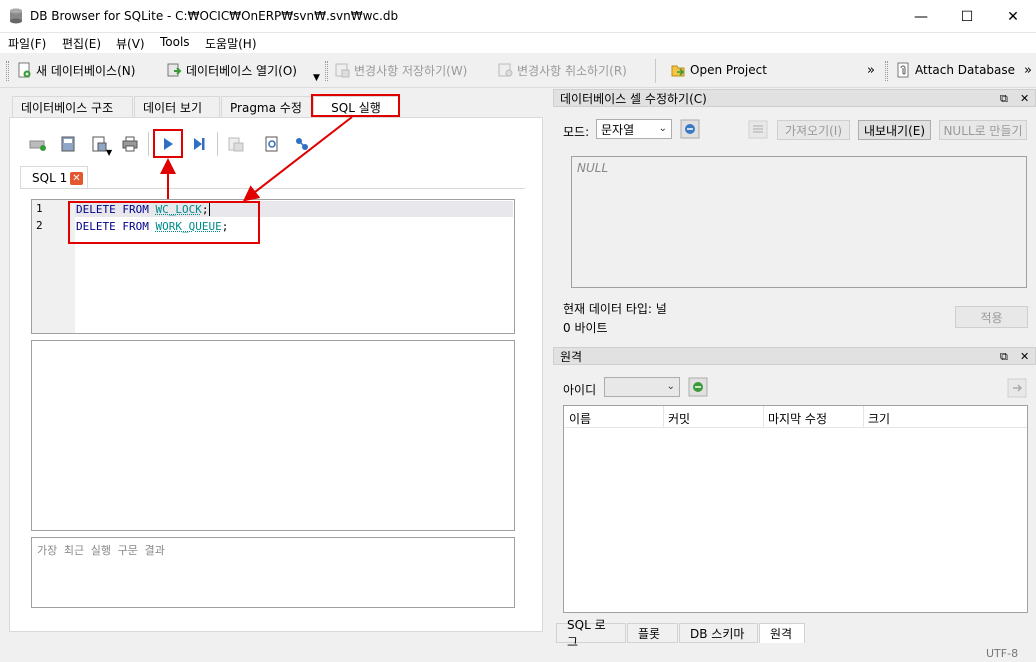 The width and height of the screenshot is (1036, 662). I want to click on tab-remote: 원격, so click(782, 633).